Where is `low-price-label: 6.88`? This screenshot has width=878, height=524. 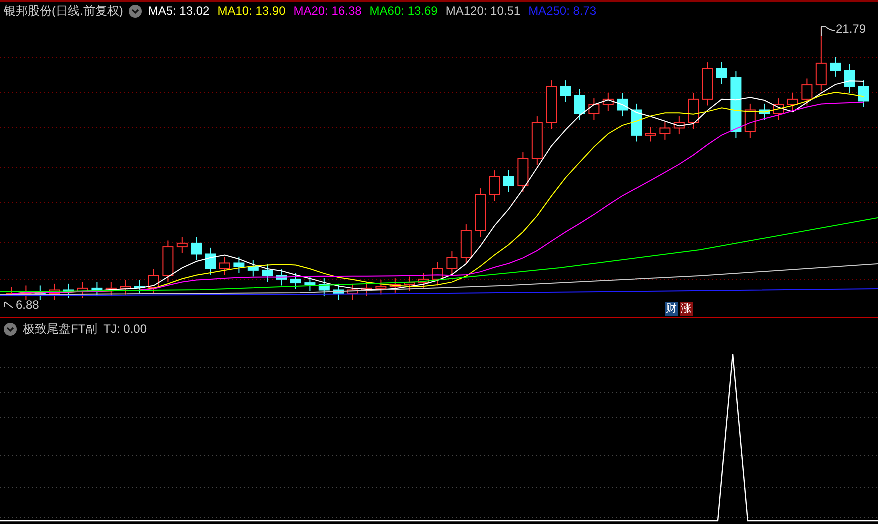
low-price-label: 6.88 is located at coordinates (28, 305).